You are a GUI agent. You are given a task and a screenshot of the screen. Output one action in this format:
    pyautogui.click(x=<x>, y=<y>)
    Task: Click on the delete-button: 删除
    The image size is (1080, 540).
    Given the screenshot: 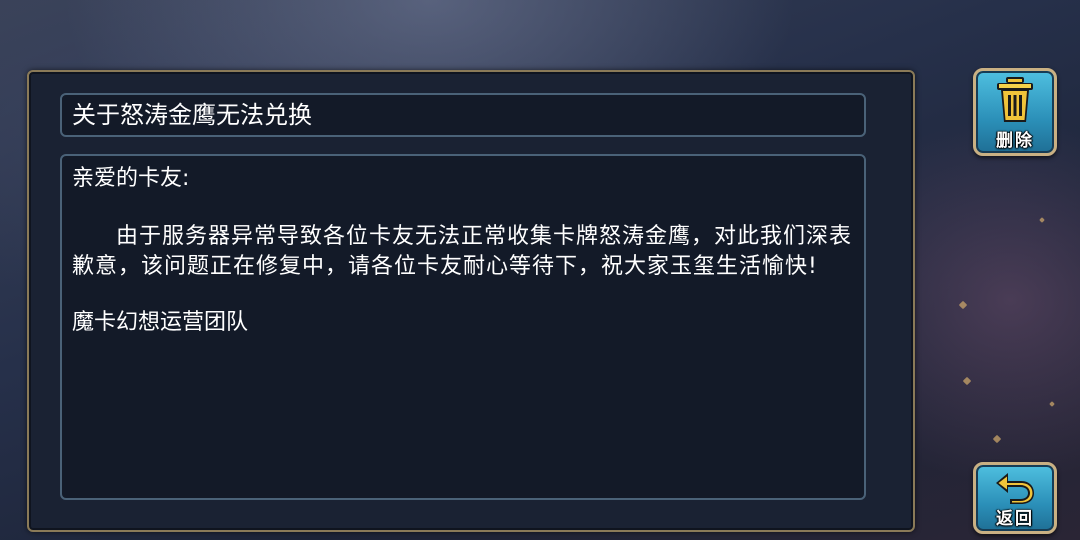 What is the action you would take?
    pyautogui.click(x=1015, y=112)
    